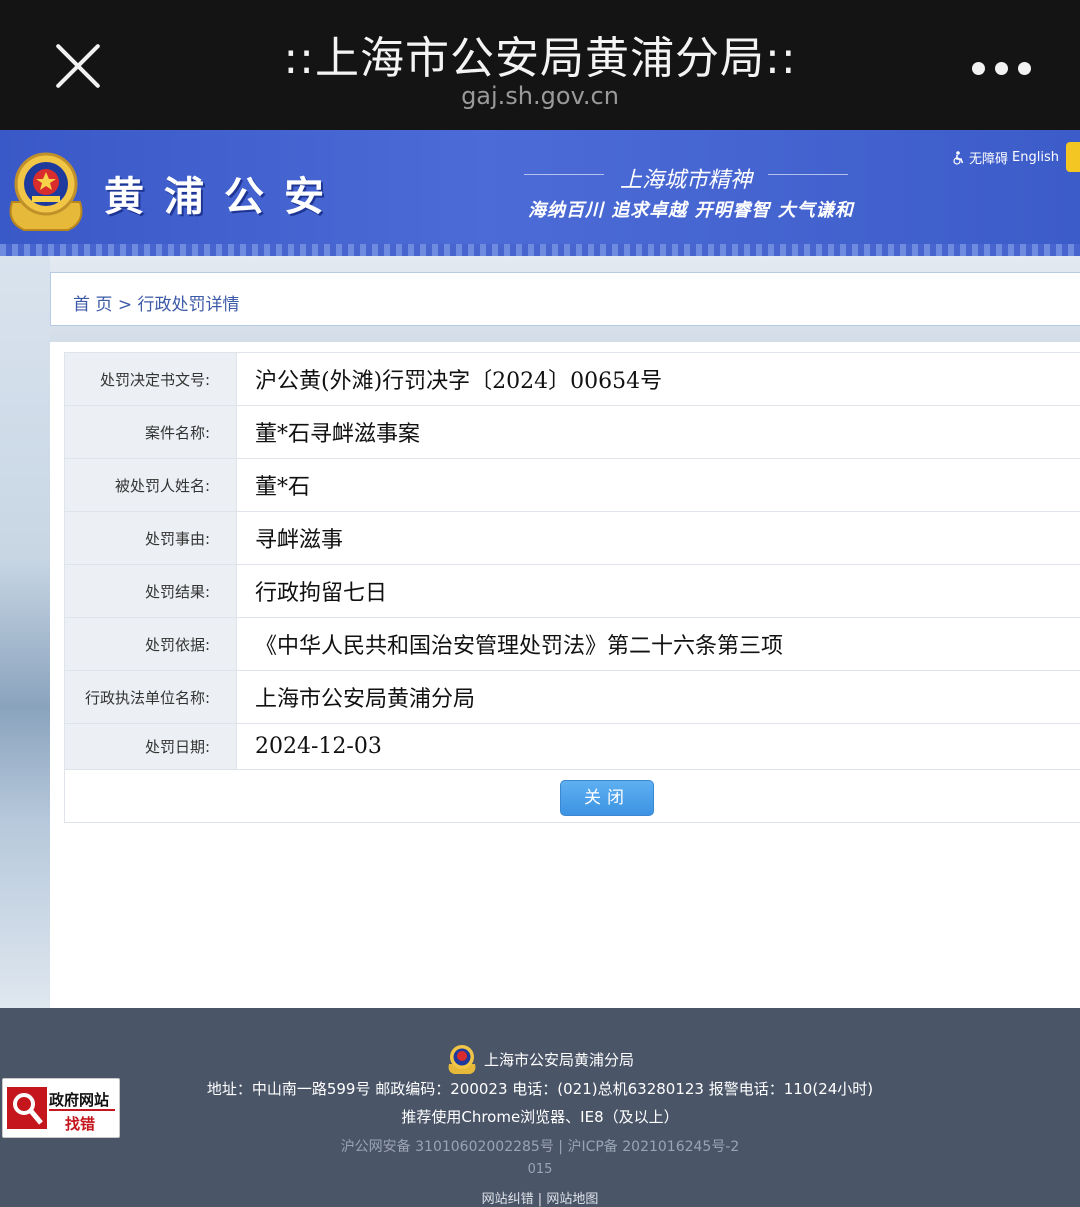  I want to click on table-row: 处罚决定书文号: 沪公黄(外滩)行罚决字〔2024〕00654号, so click(572, 379).